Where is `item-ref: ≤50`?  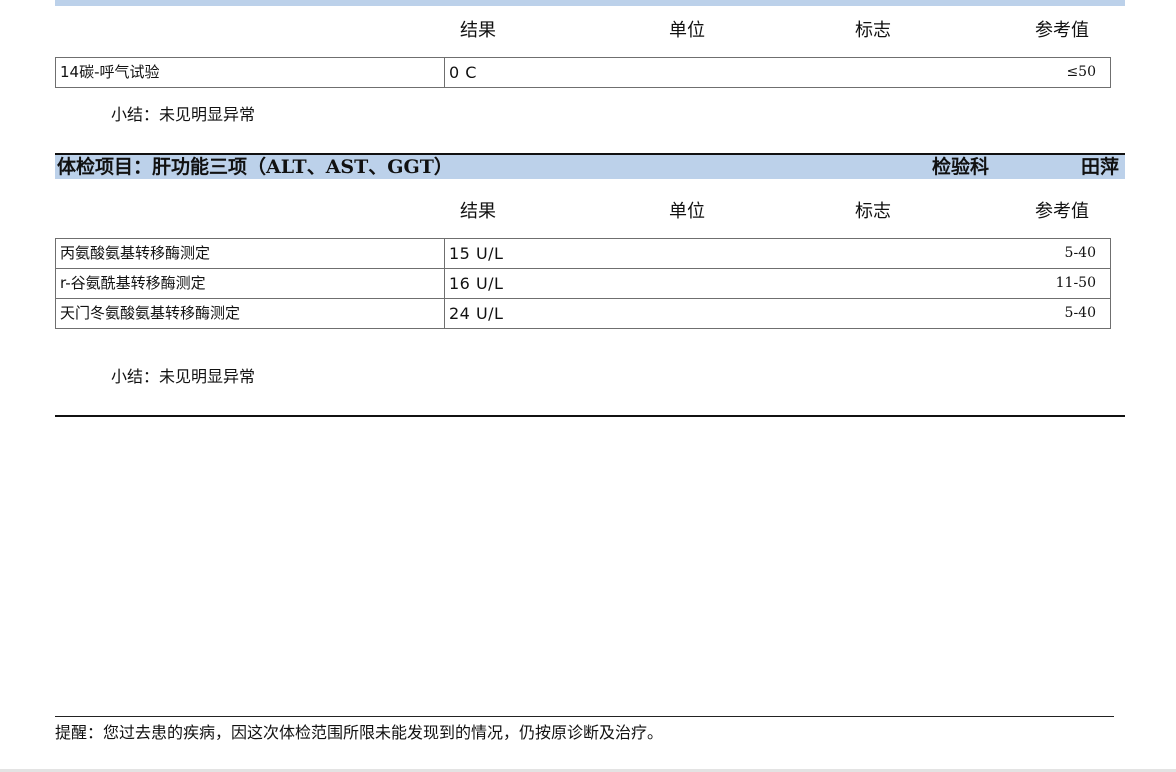 item-ref: ≤50 is located at coordinates (944, 72).